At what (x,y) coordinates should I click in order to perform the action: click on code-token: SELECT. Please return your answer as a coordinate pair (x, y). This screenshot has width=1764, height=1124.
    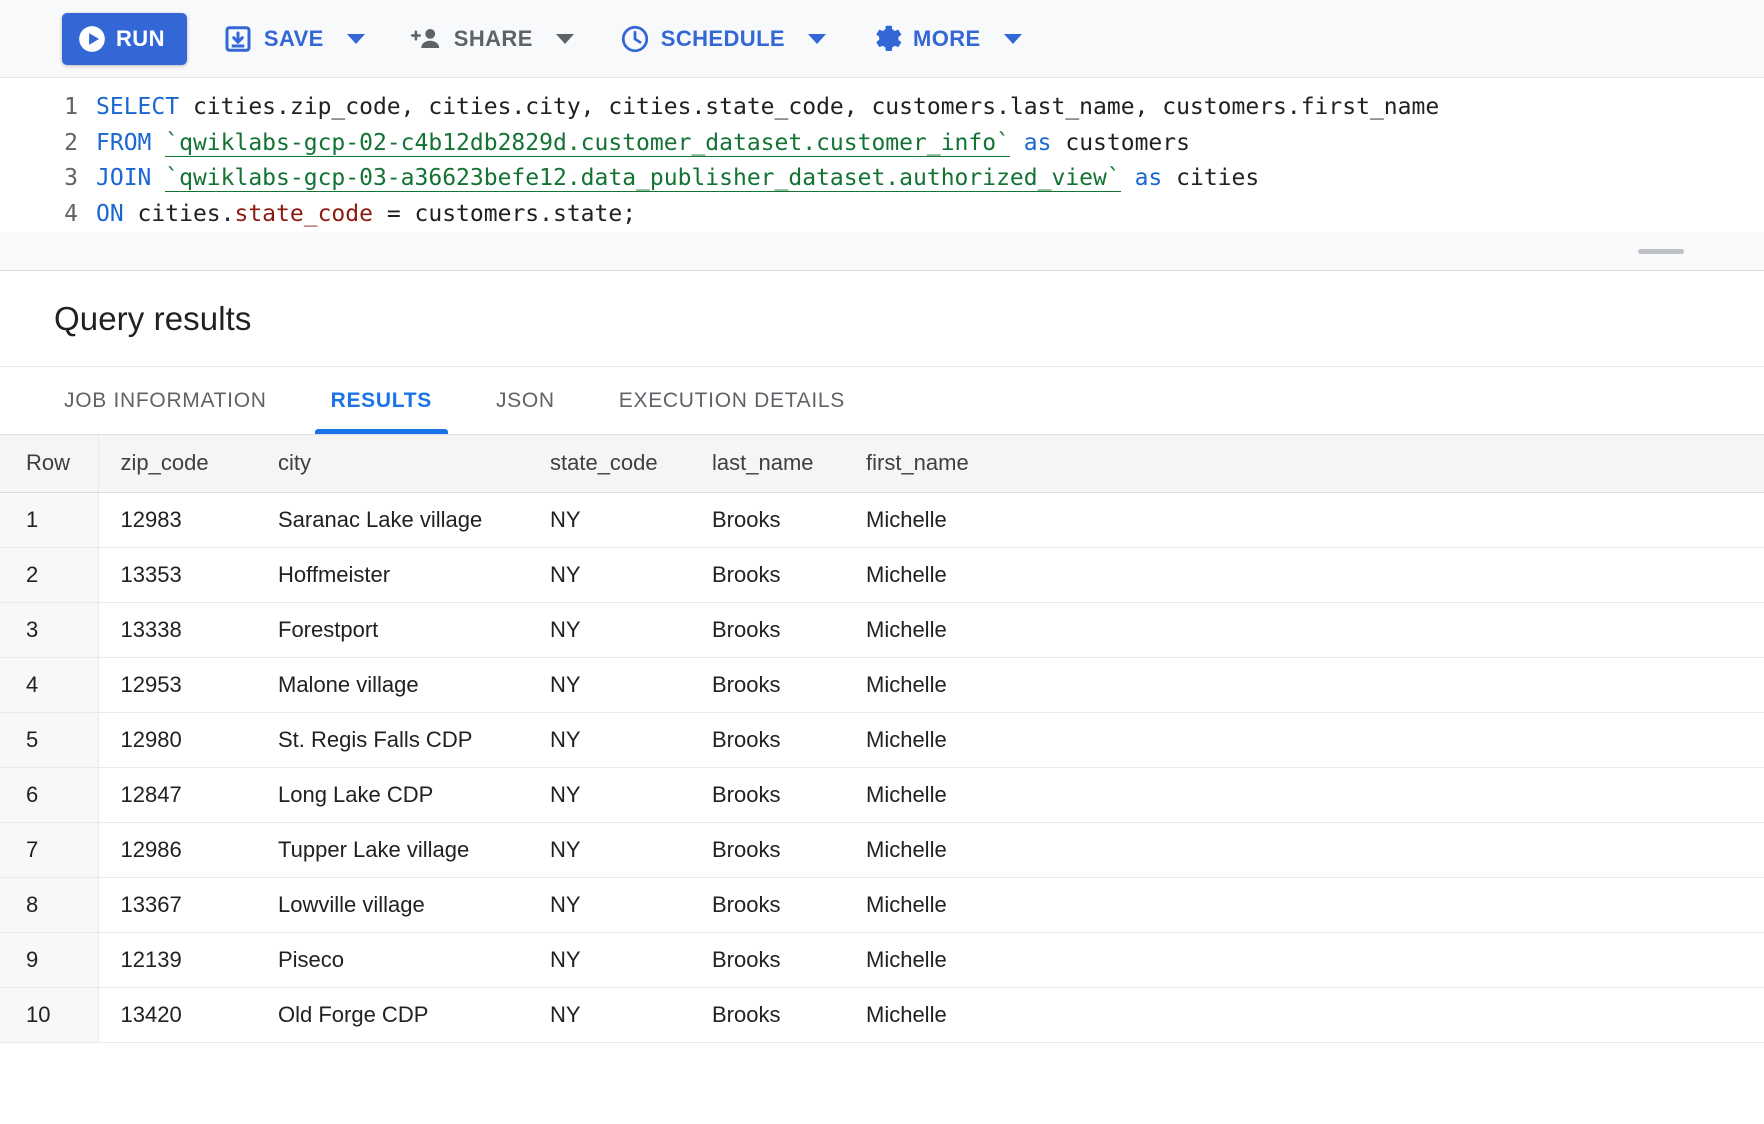
    Looking at the image, I should click on (138, 107).